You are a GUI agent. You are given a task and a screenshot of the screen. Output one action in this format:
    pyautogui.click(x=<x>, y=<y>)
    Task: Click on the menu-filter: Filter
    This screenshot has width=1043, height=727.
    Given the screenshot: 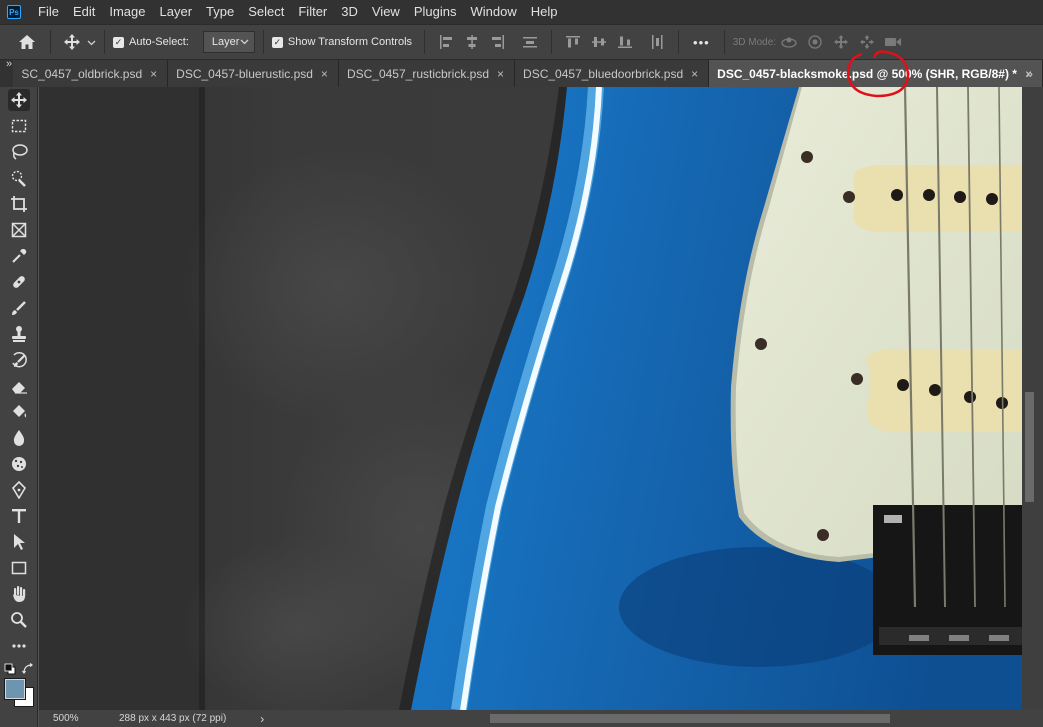 What is the action you would take?
    pyautogui.click(x=312, y=12)
    